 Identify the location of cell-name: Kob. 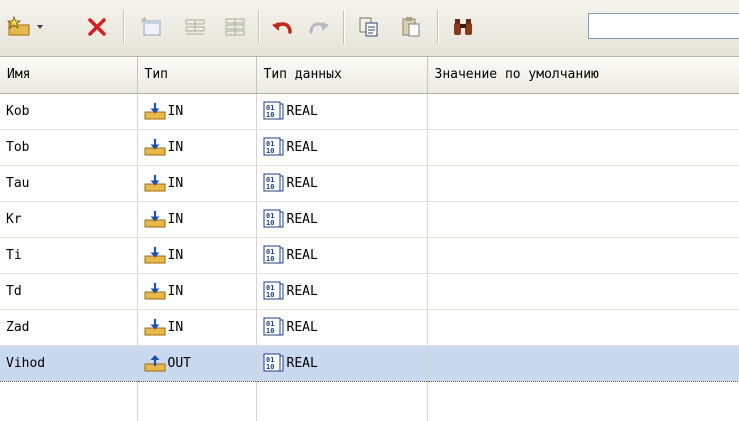
(69, 111).